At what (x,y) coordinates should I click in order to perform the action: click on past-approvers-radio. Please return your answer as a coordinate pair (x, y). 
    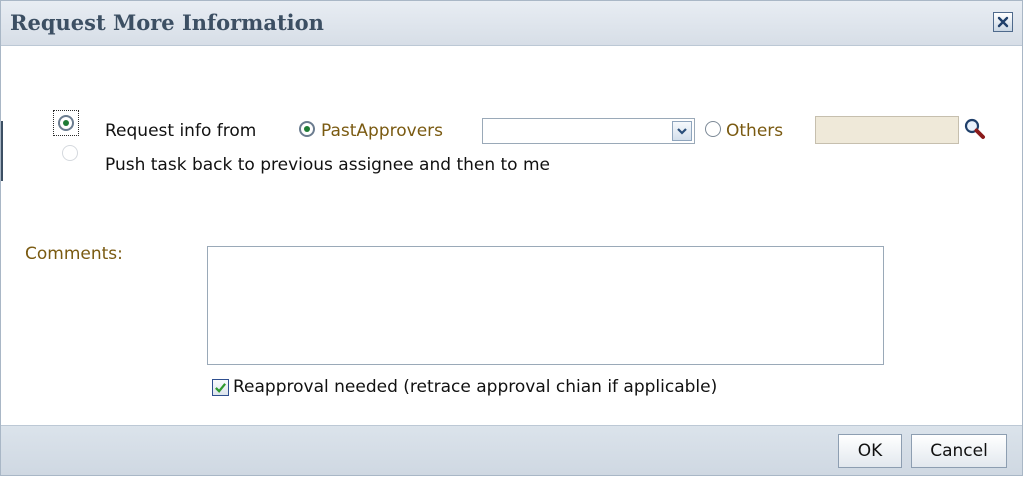
    Looking at the image, I should click on (307, 129).